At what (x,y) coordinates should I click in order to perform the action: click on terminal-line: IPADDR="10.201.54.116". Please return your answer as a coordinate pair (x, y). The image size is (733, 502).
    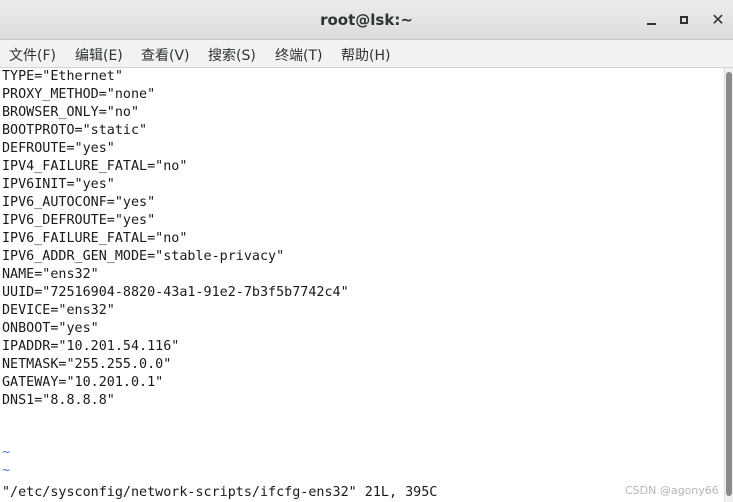
    Looking at the image, I should click on (91, 346).